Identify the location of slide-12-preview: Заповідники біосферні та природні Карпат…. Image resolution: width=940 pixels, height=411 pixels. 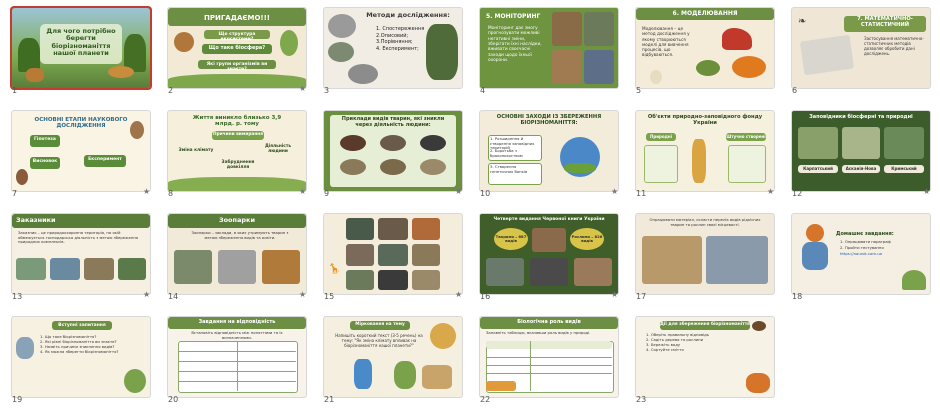
(861, 151).